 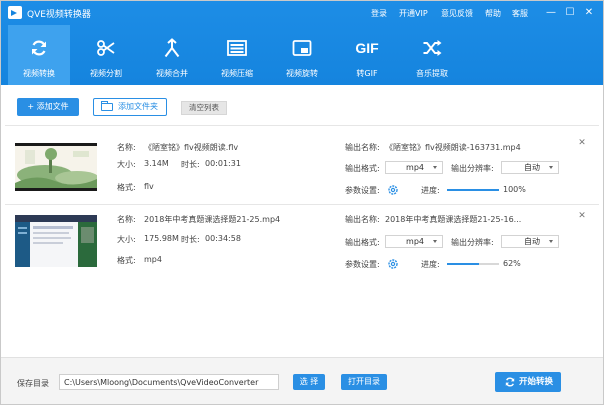 What do you see at coordinates (302, 73) in the screenshot?
I see `tab-label: 视频旋转` at bounding box center [302, 73].